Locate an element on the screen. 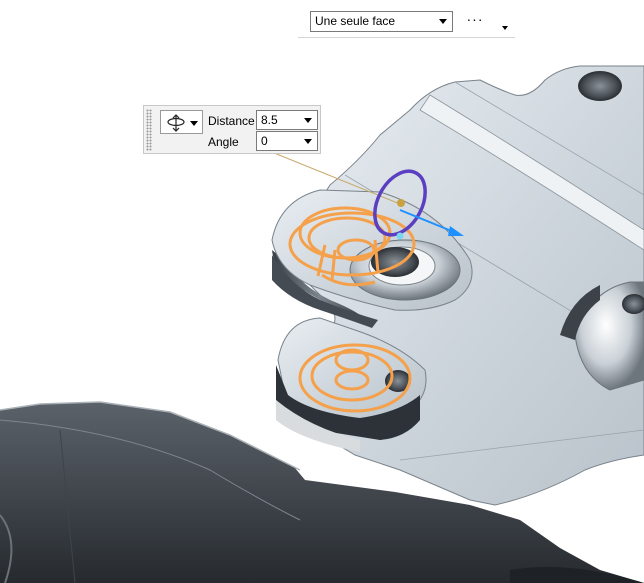  distance-label: Distance is located at coordinates (231, 121).